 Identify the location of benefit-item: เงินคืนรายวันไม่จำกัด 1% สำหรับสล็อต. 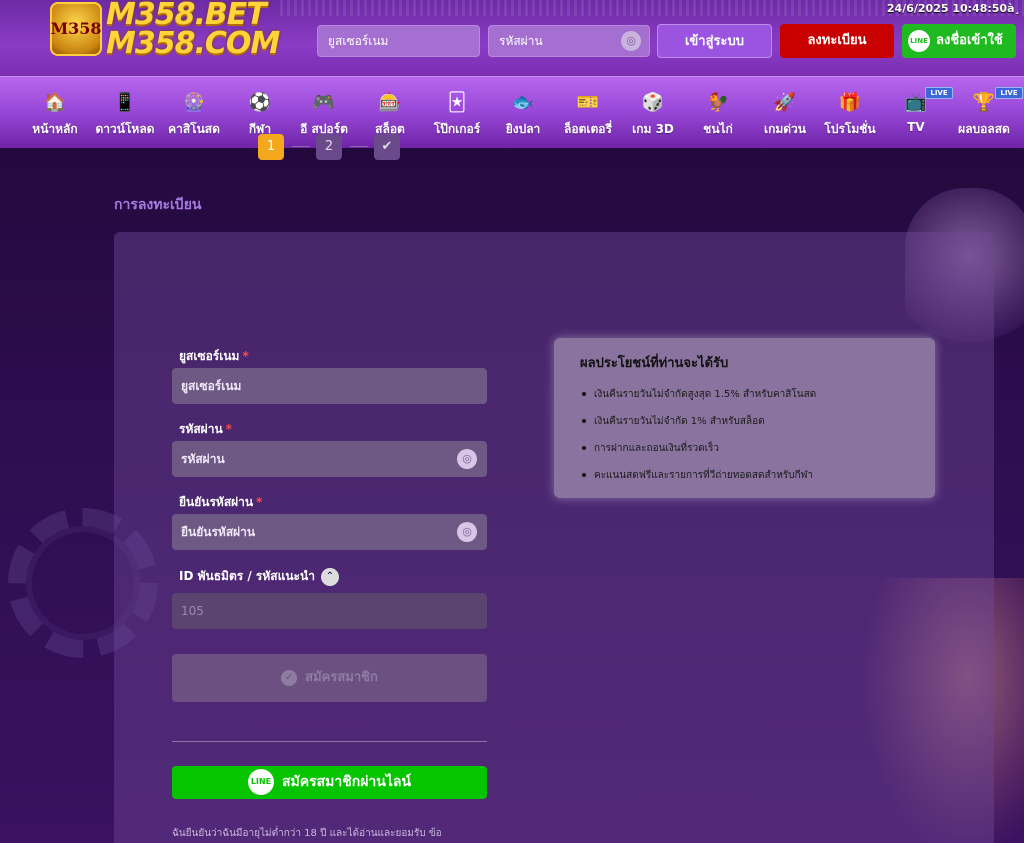
(744, 421).